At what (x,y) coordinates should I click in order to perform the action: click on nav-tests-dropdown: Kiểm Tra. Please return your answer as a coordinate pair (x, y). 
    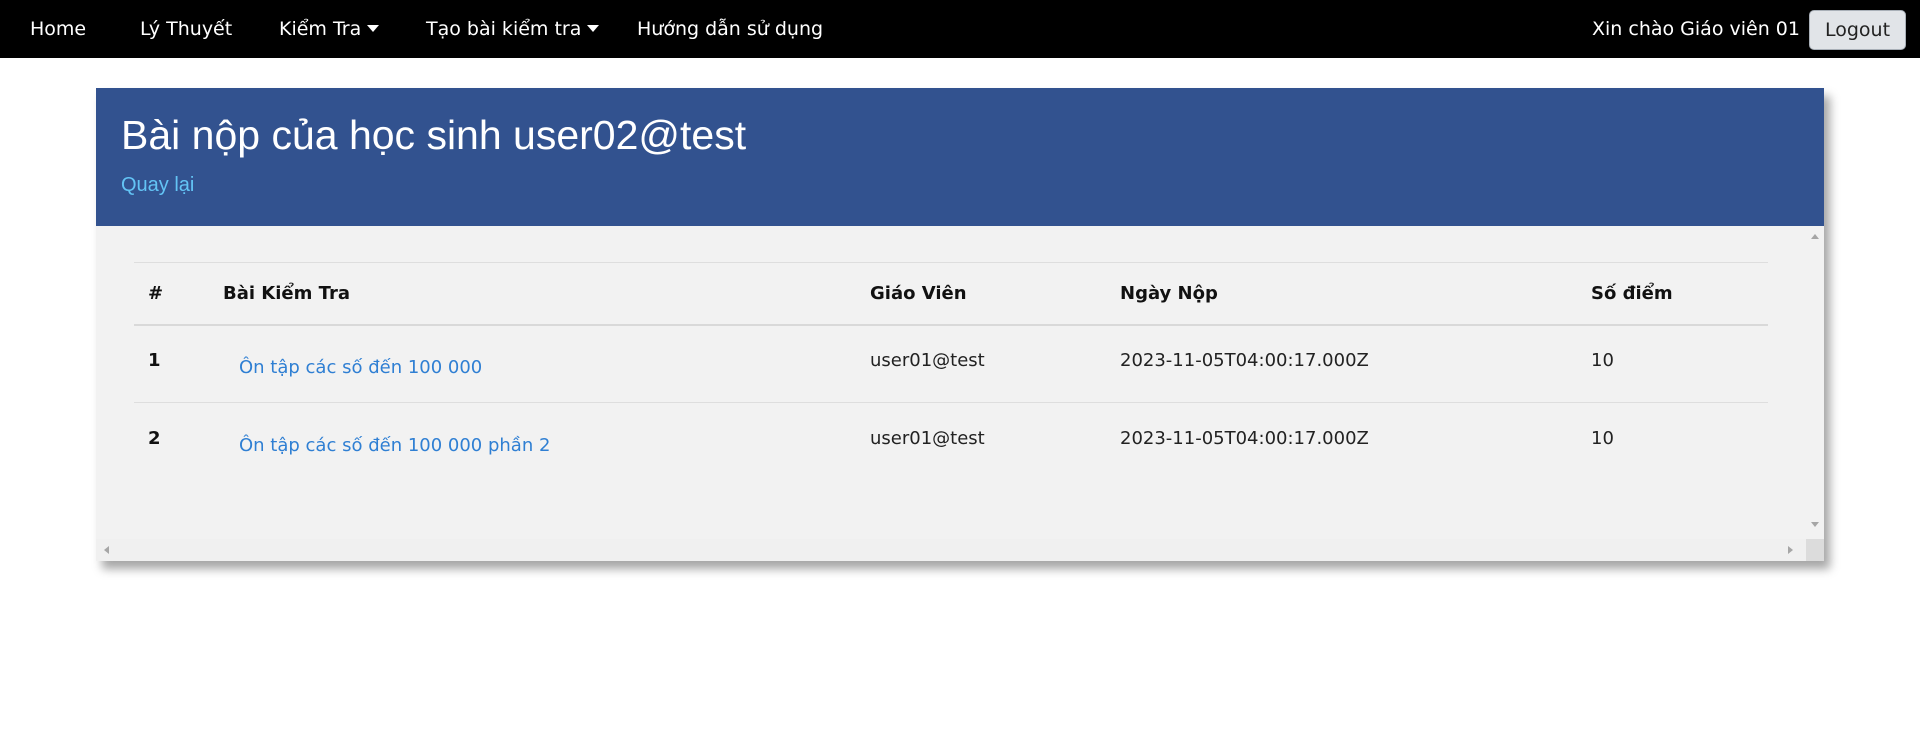
    Looking at the image, I should click on (329, 29).